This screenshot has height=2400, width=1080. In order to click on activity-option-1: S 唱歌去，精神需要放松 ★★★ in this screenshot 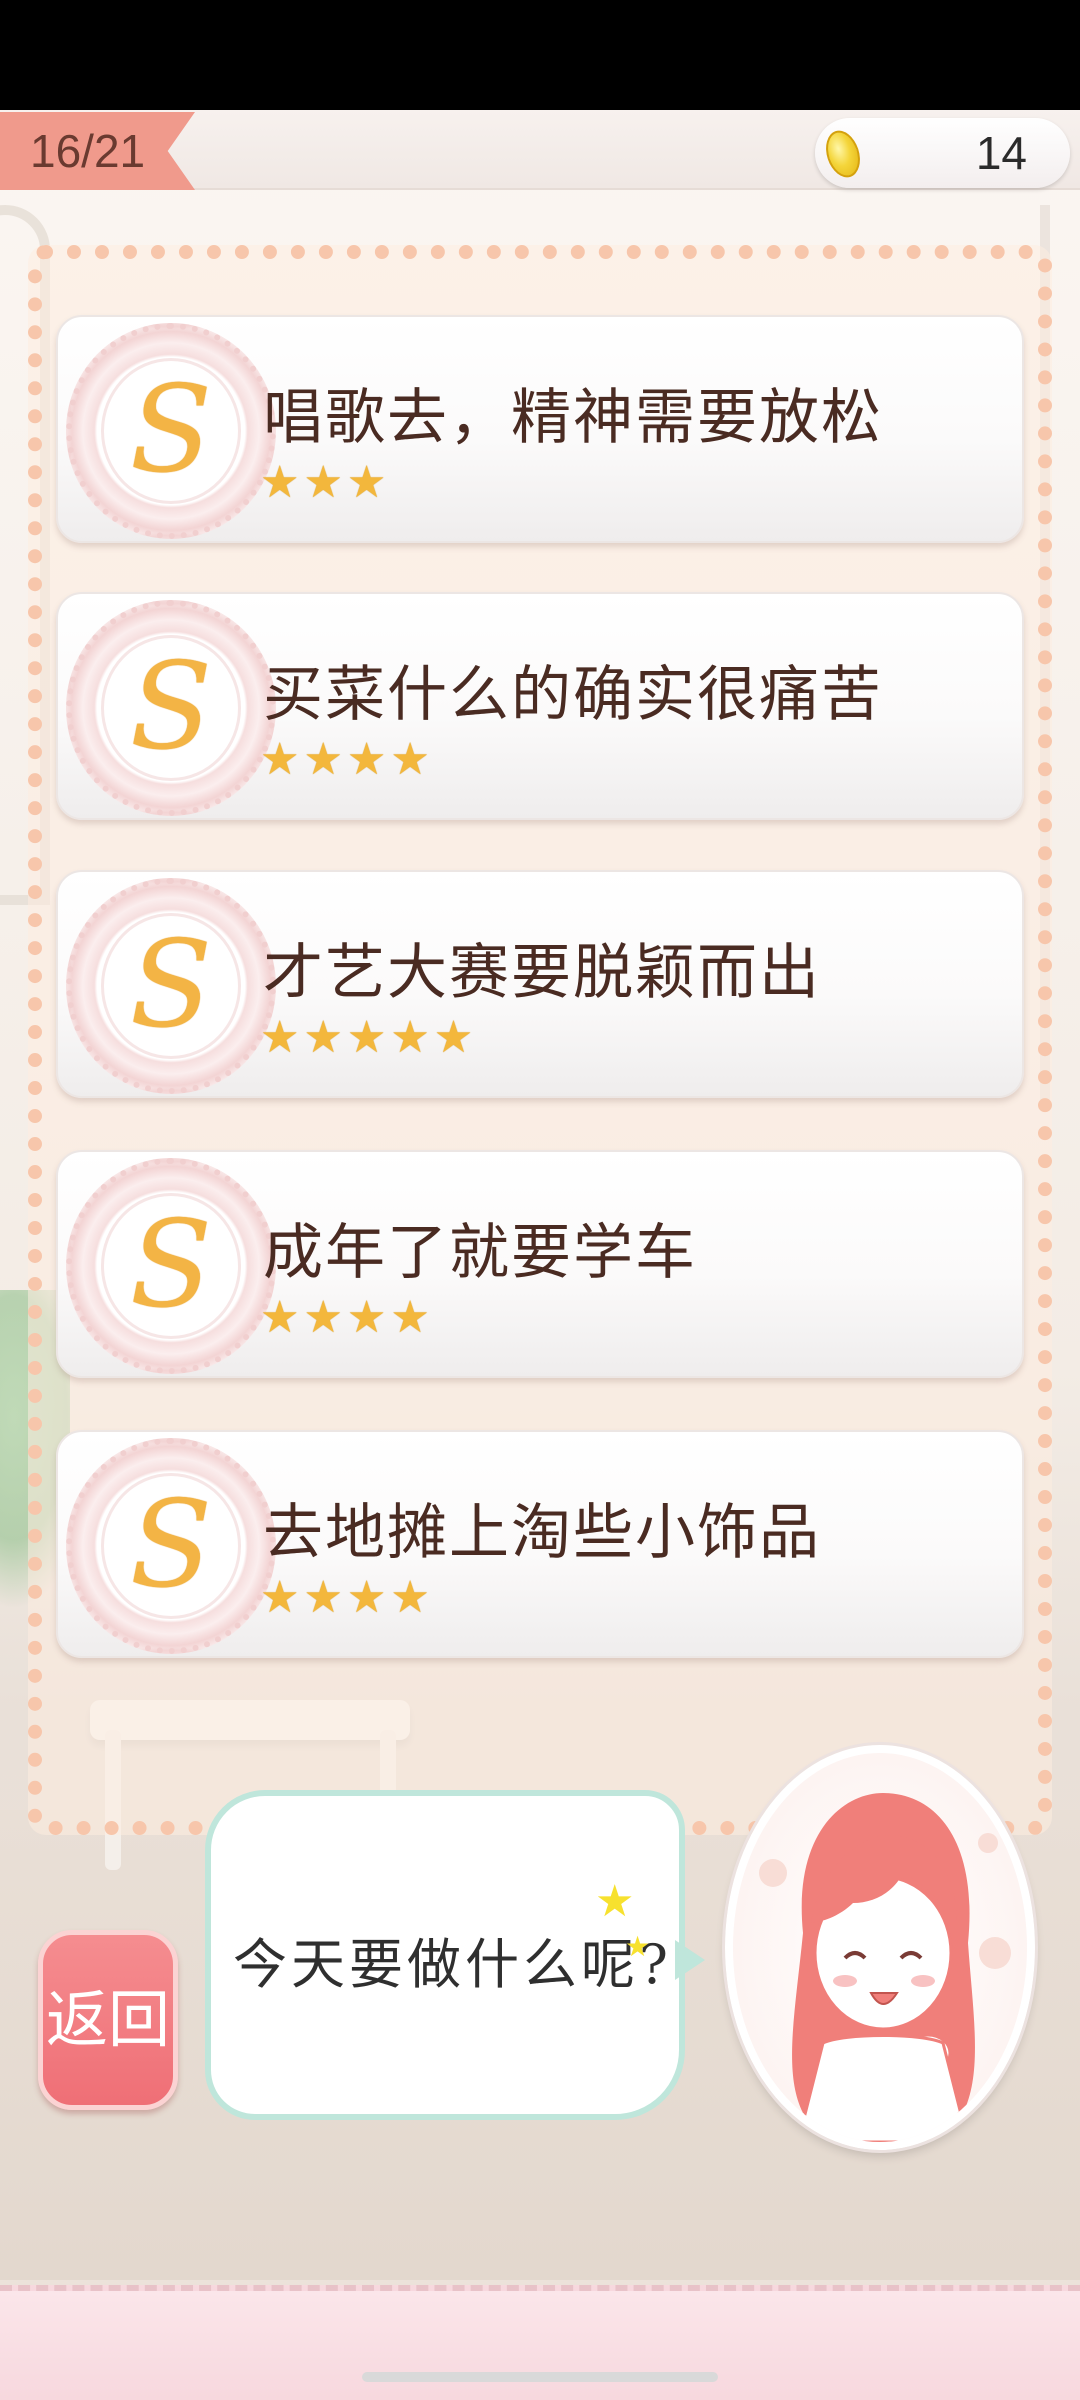, I will do `click(540, 429)`.